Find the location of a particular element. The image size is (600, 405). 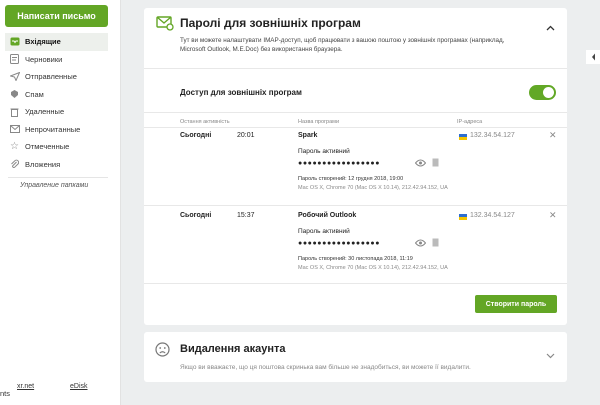

spam-icon is located at coordinates (14, 94).